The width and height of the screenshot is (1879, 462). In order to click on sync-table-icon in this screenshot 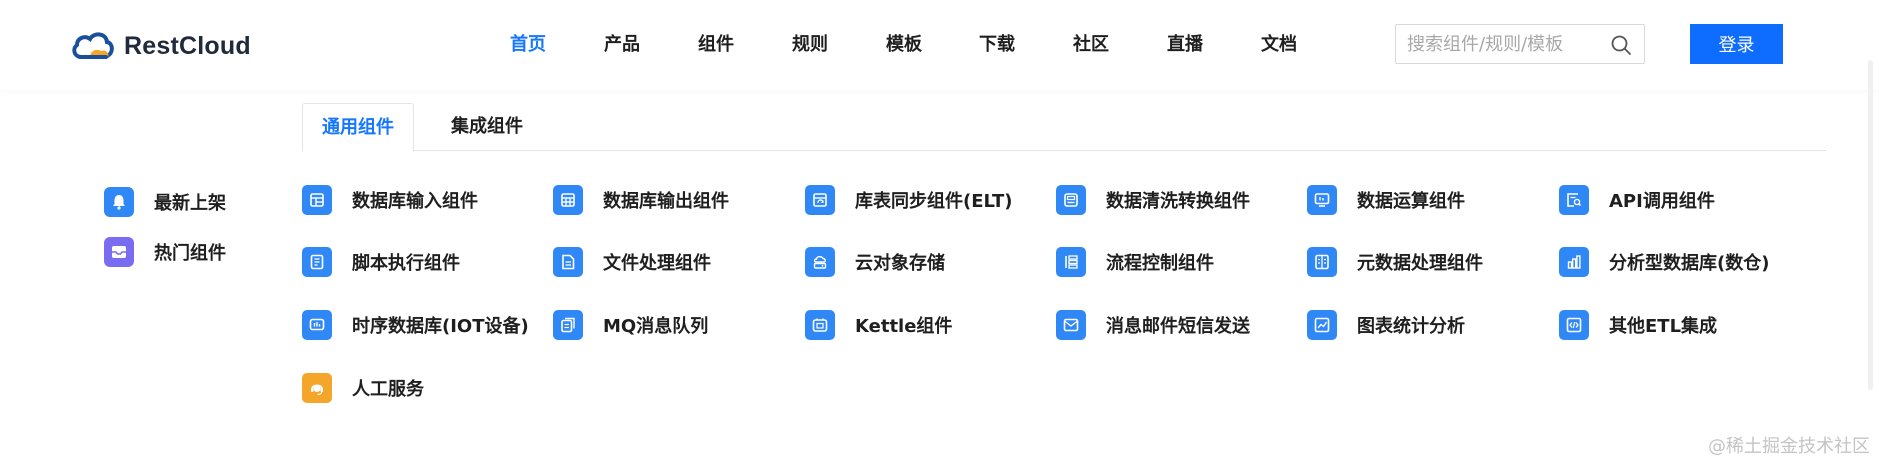, I will do `click(820, 200)`.